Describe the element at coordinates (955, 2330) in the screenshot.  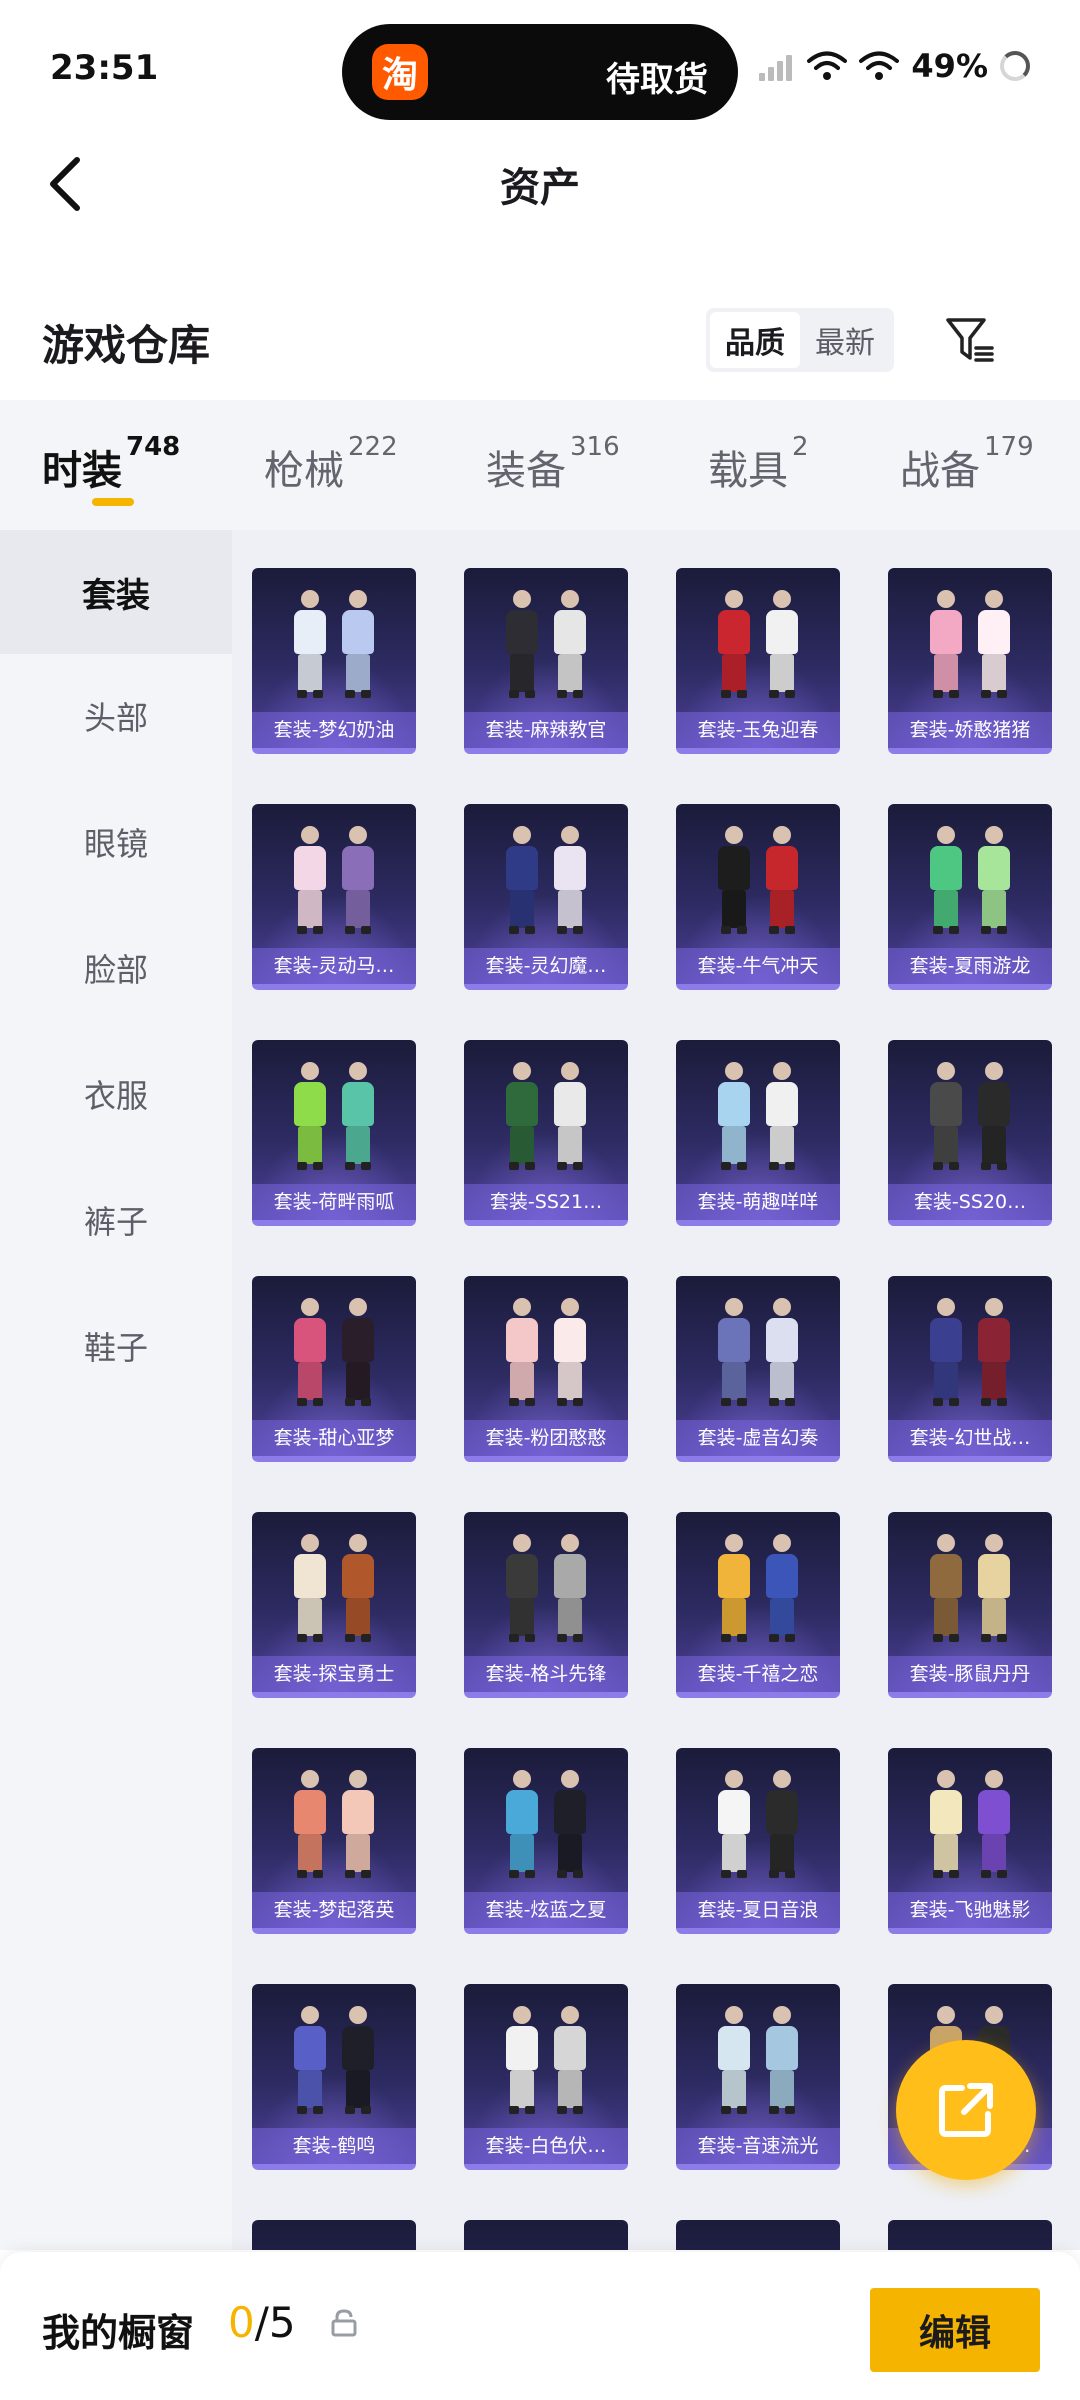
I see `edit-button: 编辑` at that location.